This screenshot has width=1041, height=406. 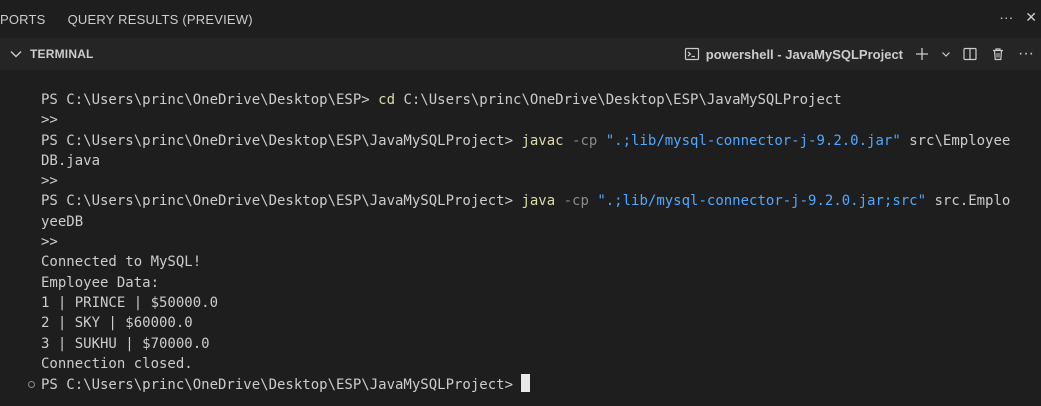 What do you see at coordinates (117, 323) in the screenshot?
I see `output-text: 2 | SKY | $60000.0` at bounding box center [117, 323].